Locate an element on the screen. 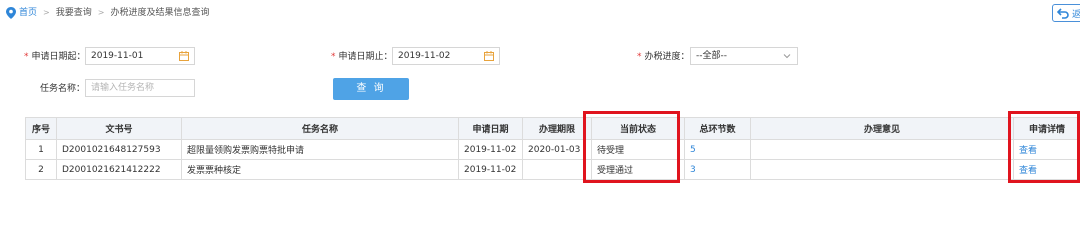 This screenshot has height=240, width=1080. steps-link: 5 is located at coordinates (693, 150).